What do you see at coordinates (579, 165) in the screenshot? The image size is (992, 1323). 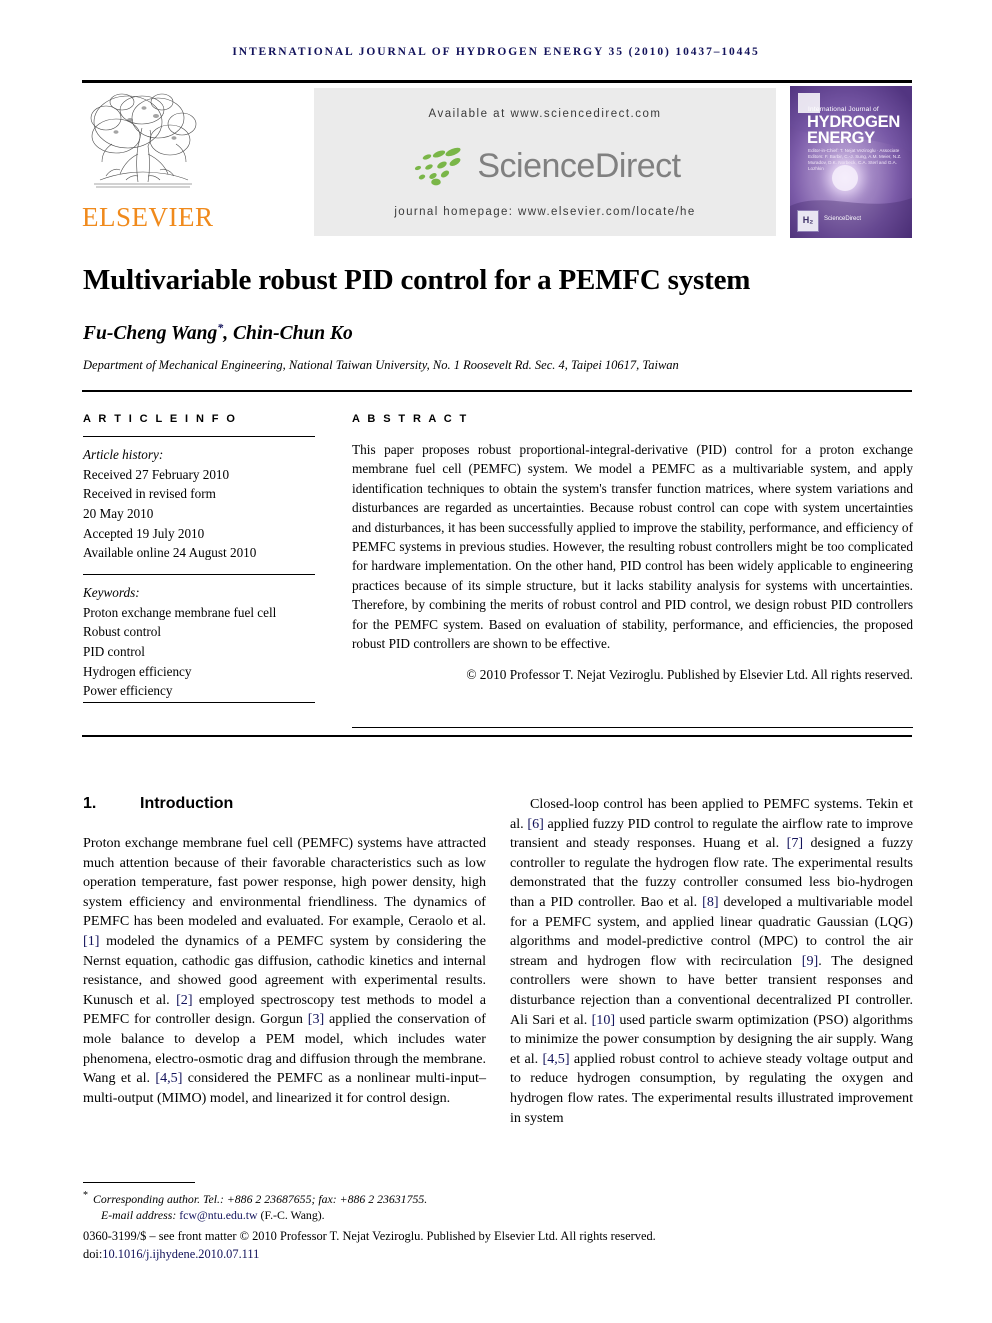 I see `sciencedirect-wordmark: ScienceDirect` at bounding box center [579, 165].